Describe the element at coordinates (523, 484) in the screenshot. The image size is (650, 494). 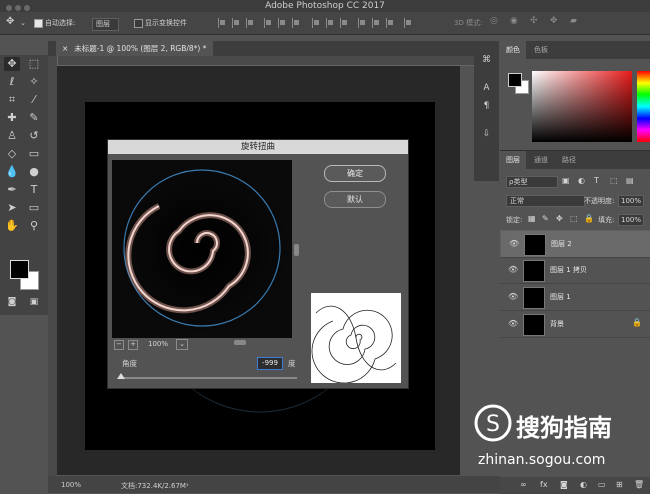
I see `link-layers-icon: ∞` at that location.